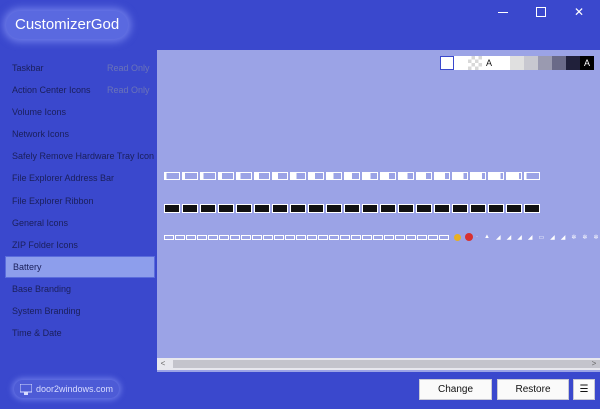 Image resolution: width=600 pixels, height=409 pixels. Describe the element at coordinates (80, 178) in the screenshot. I see `sidebar-item-file-explorer-address-bar: File Explorer Address Bar` at that location.